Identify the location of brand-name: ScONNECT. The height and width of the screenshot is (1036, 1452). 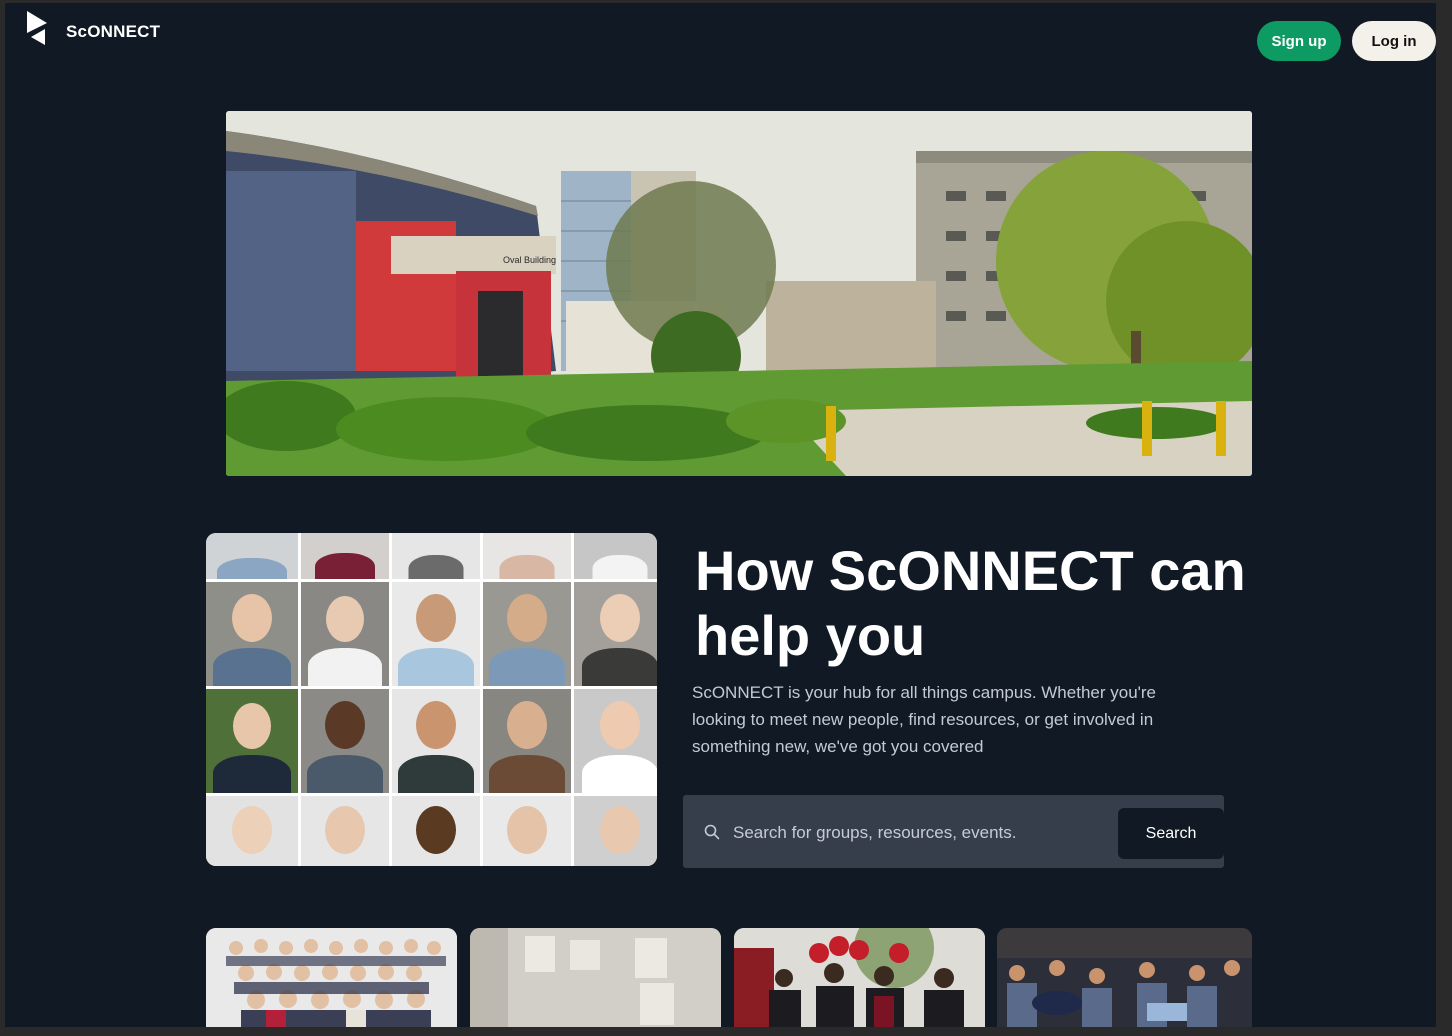
(113, 31).